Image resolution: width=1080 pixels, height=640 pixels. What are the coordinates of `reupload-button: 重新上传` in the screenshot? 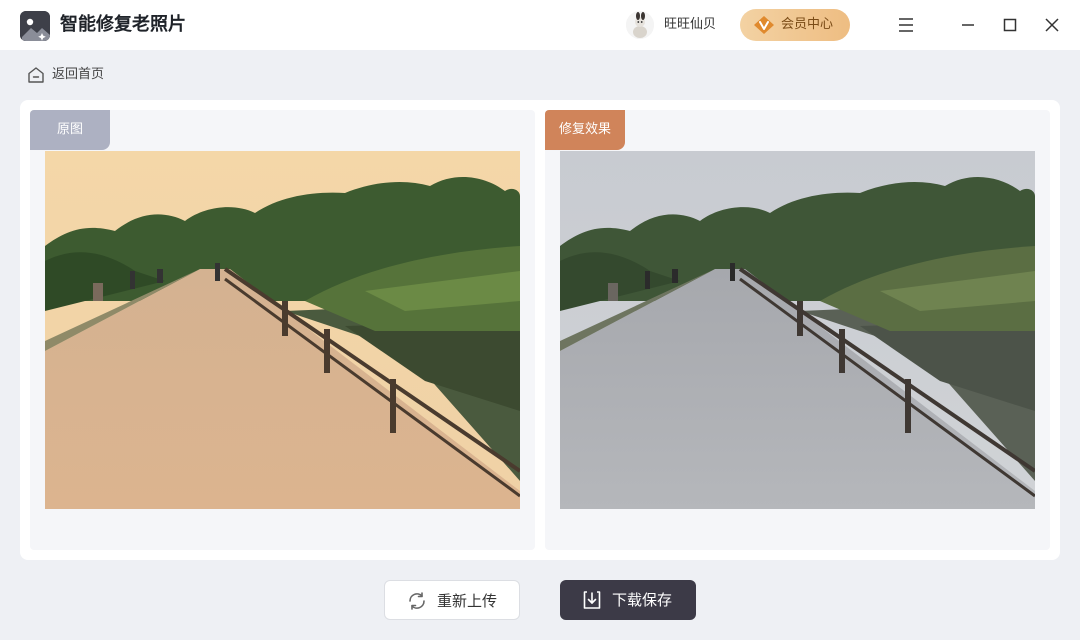 It's located at (452, 600).